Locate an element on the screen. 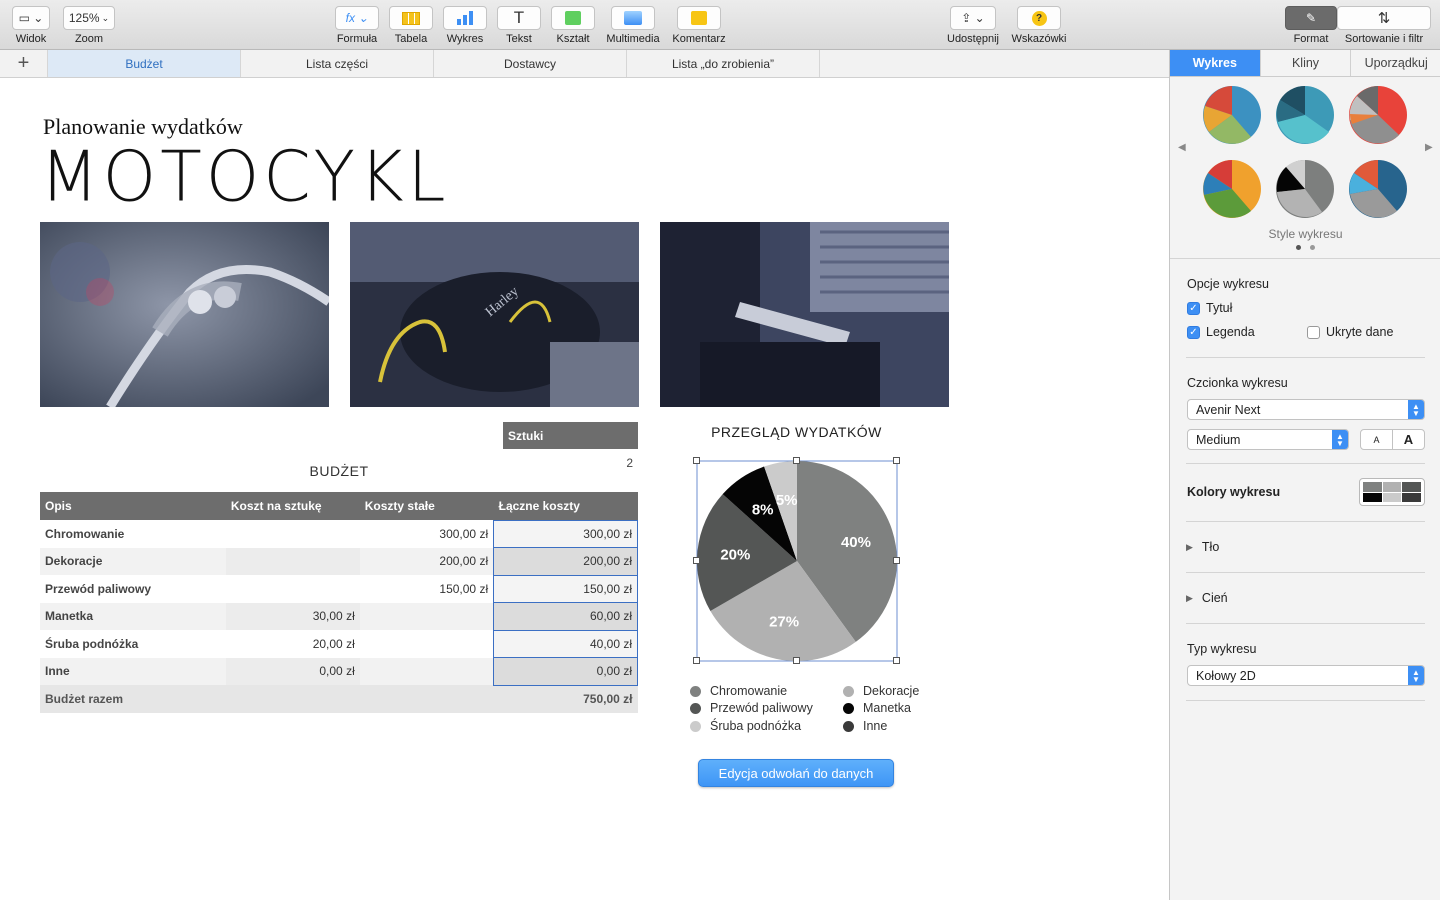 The image size is (1440, 900). comment-button: Komentarz is located at coordinates (699, 25).